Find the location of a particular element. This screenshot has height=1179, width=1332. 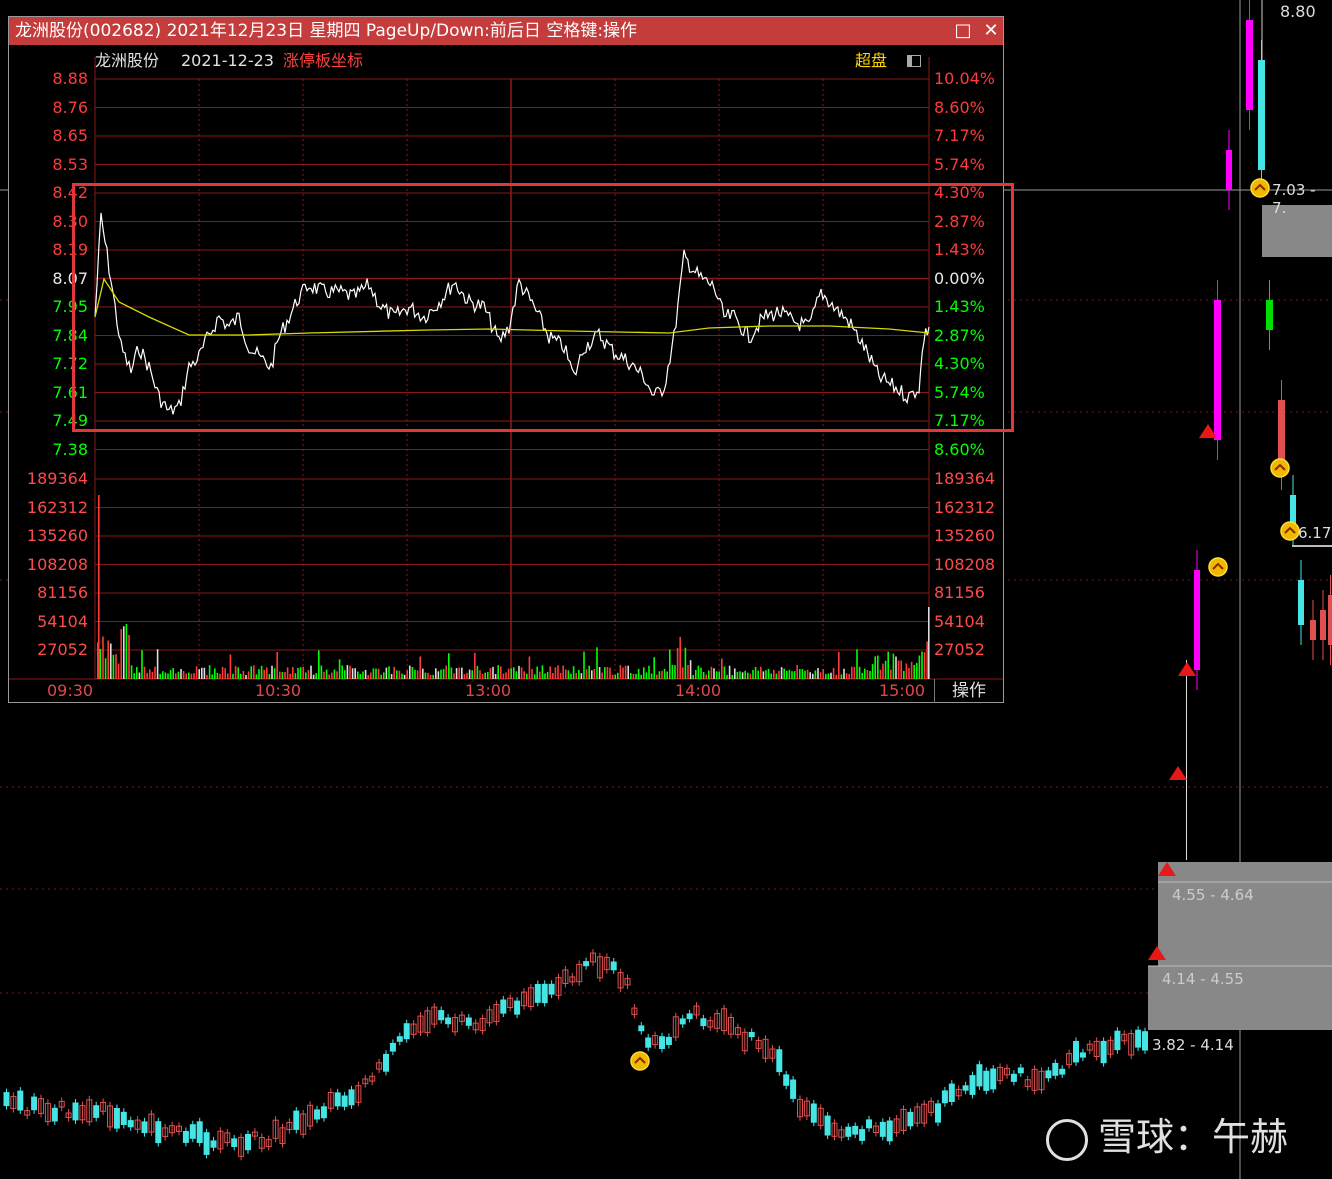

time-tick: 15:00 is located at coordinates (902, 690).